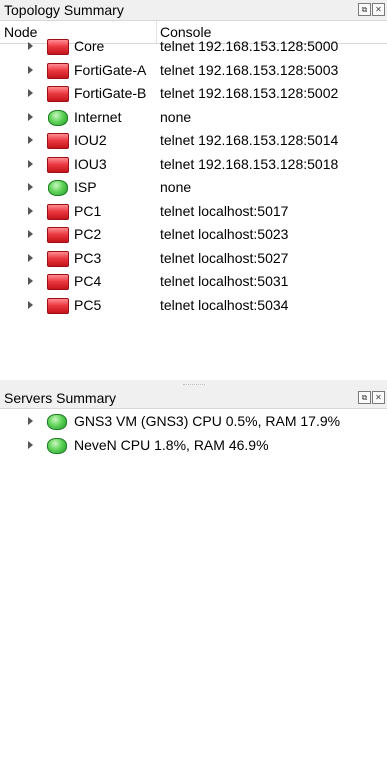 This screenshot has width=387, height=771. What do you see at coordinates (224, 257) in the screenshot?
I see `node-console: telnet localhost:5027` at bounding box center [224, 257].